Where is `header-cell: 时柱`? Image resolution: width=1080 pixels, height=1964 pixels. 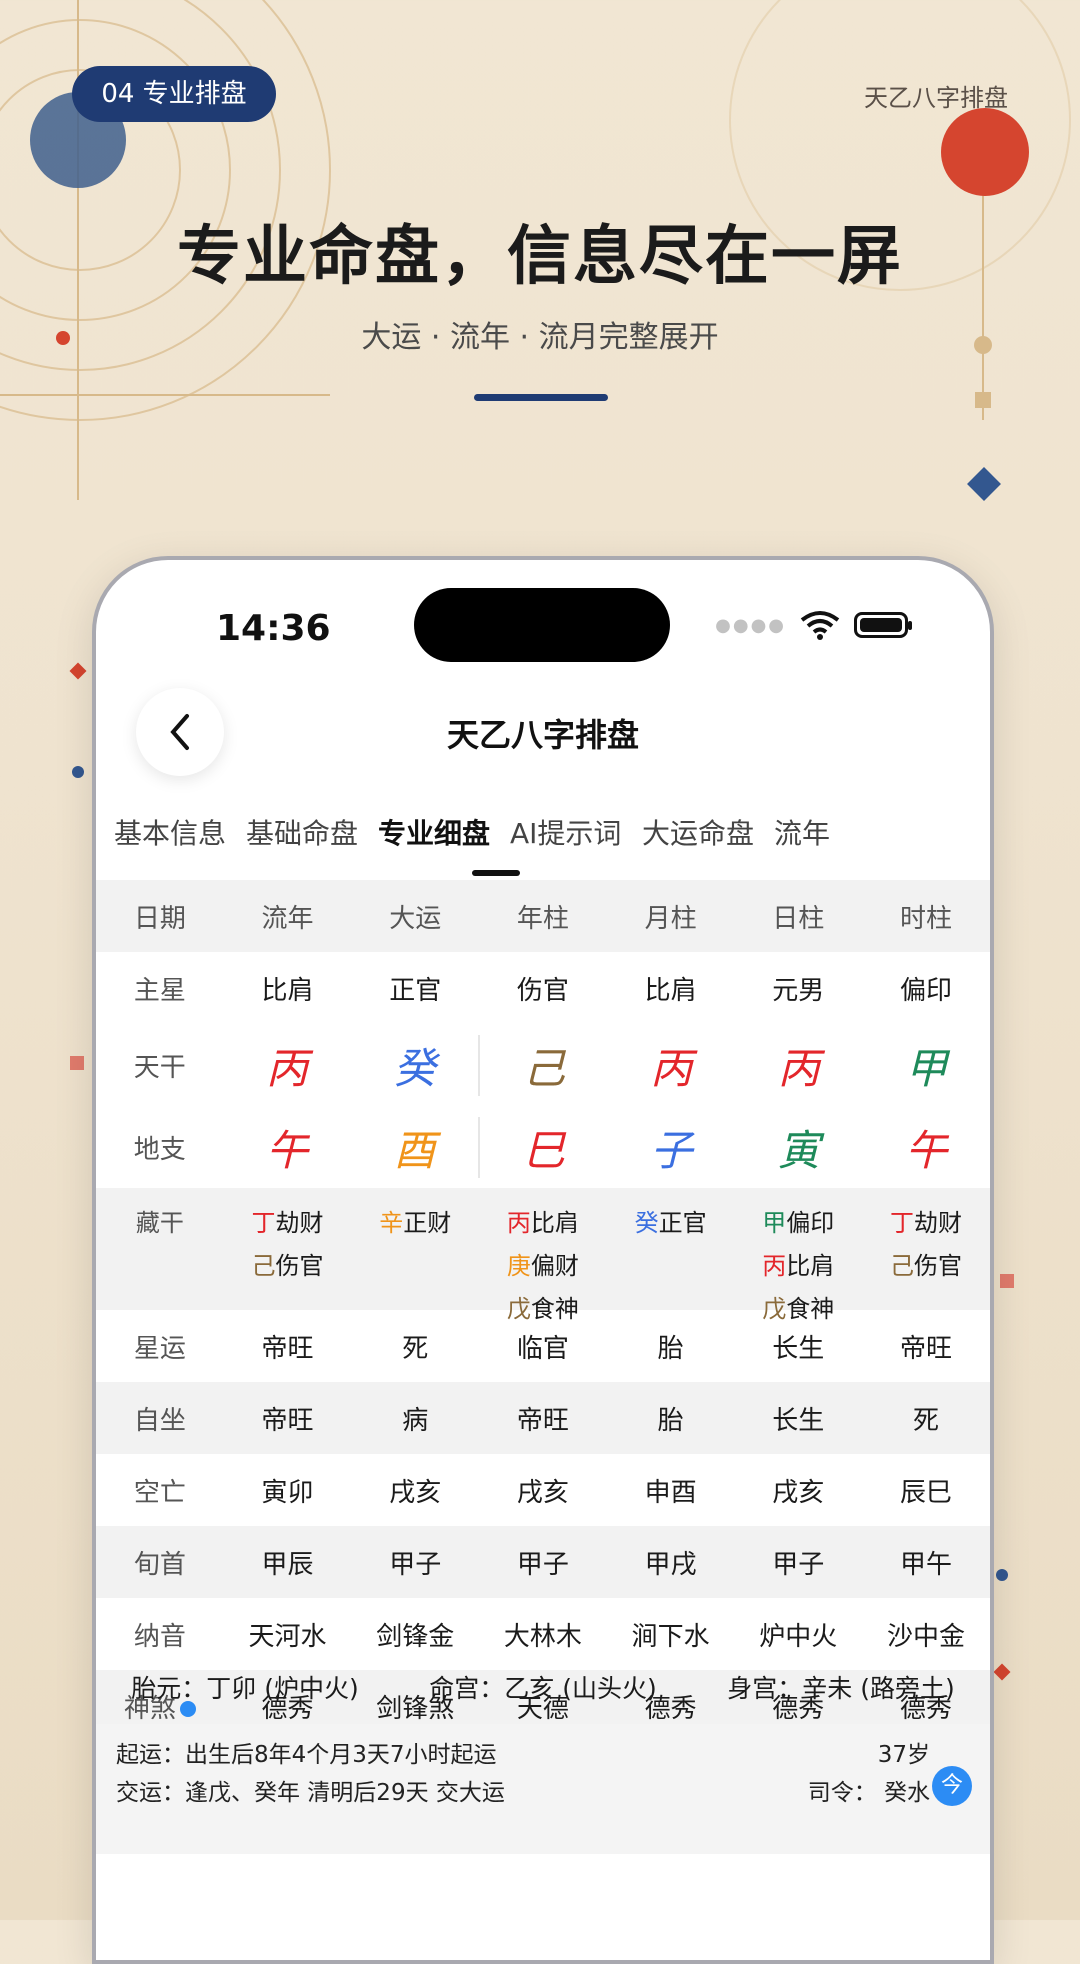
header-cell: 时柱 is located at coordinates (925, 918).